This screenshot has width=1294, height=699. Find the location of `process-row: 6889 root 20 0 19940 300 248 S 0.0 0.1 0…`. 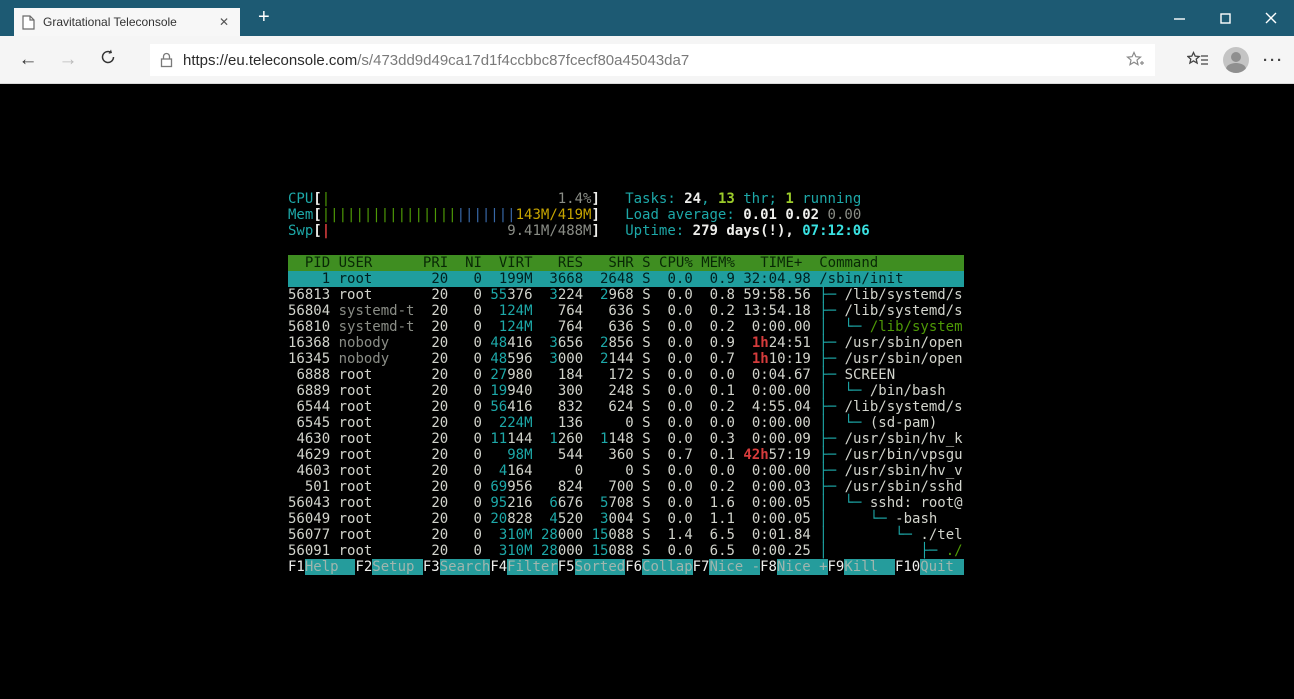

process-row: 6889 root 20 0 19940 300 248 S 0.0 0.1 0… is located at coordinates (626, 391).